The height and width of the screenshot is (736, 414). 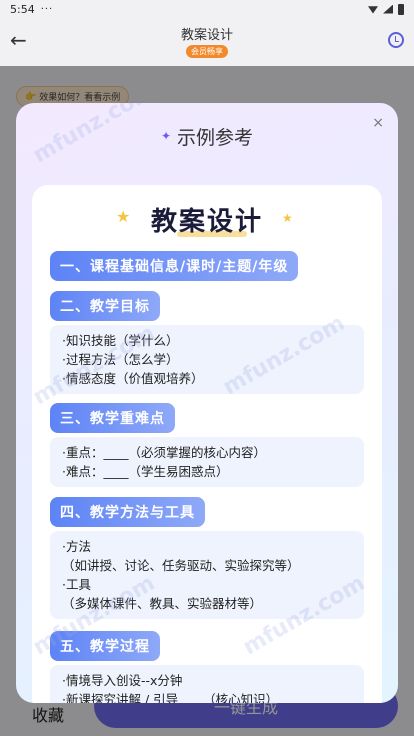 What do you see at coordinates (120, 359) in the screenshot?
I see `section-line: ·过程方法（怎么学）` at bounding box center [120, 359].